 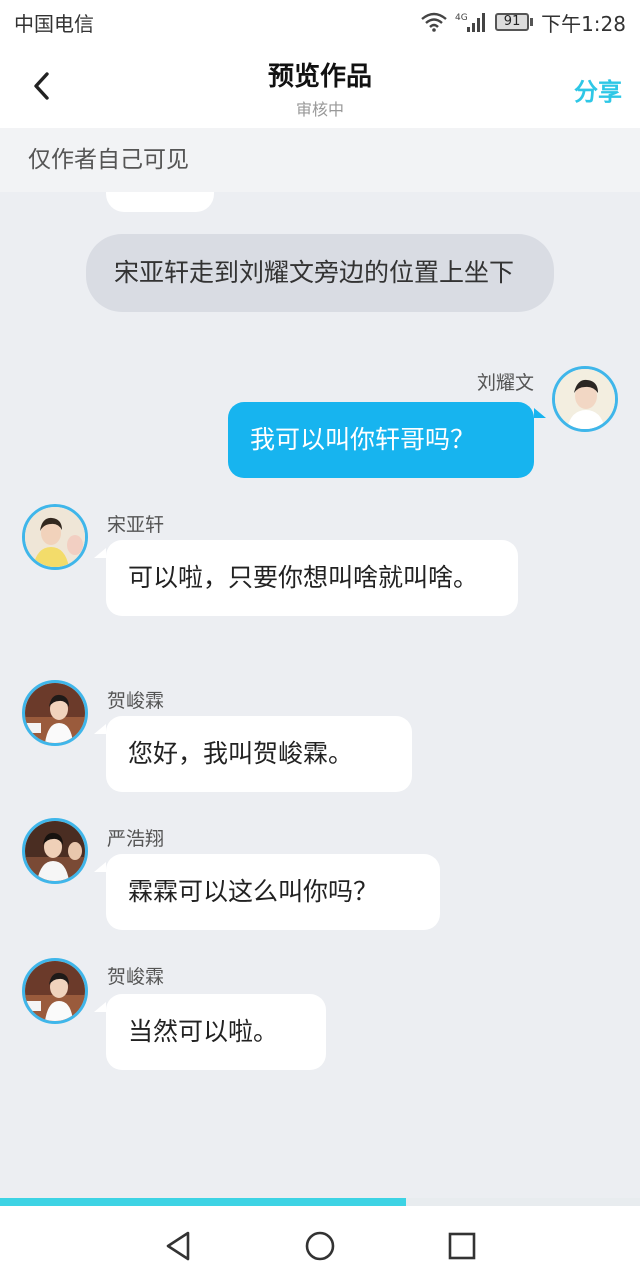 I want to click on nav-home-button, so click(x=320, y=1246).